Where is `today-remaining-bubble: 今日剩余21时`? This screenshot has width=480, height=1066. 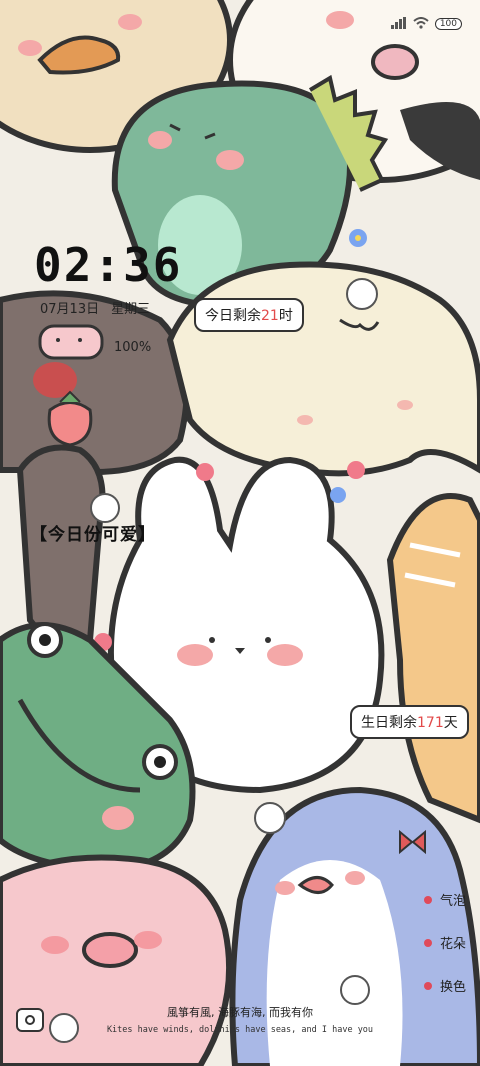 today-remaining-bubble: 今日剩余21时 is located at coordinates (249, 315).